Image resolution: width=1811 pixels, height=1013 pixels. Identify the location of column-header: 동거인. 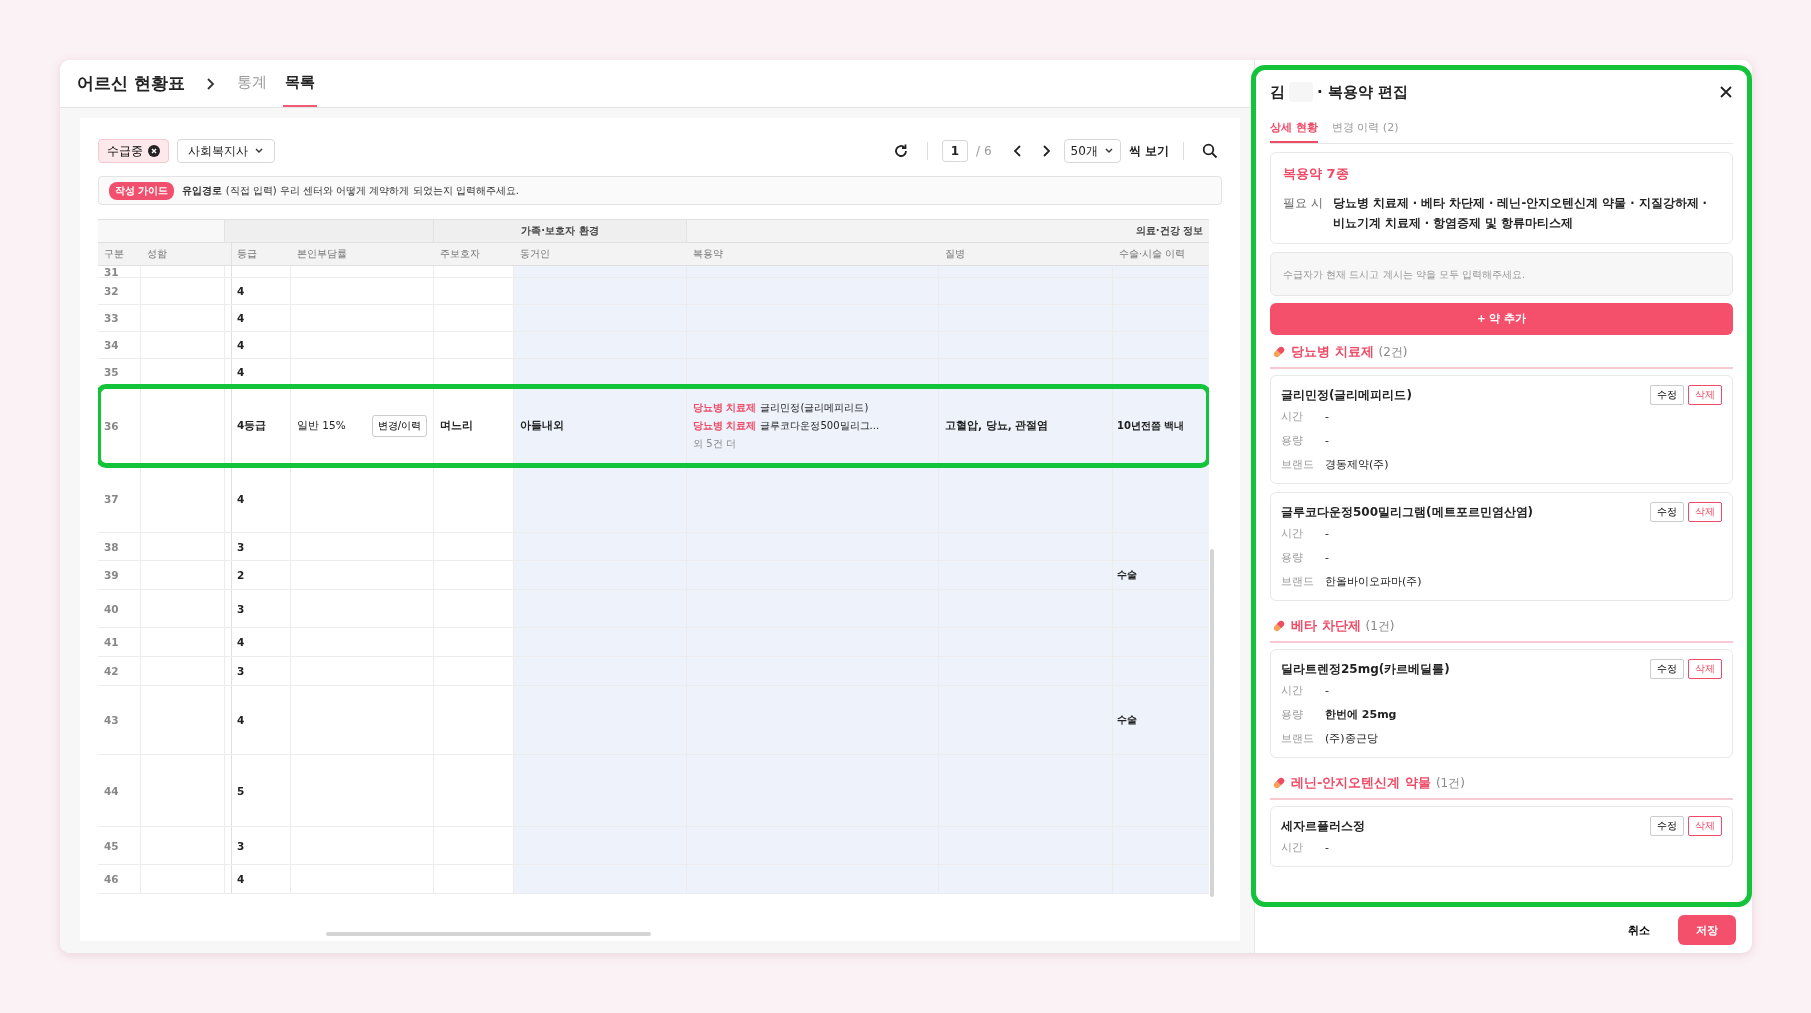
(535, 254).